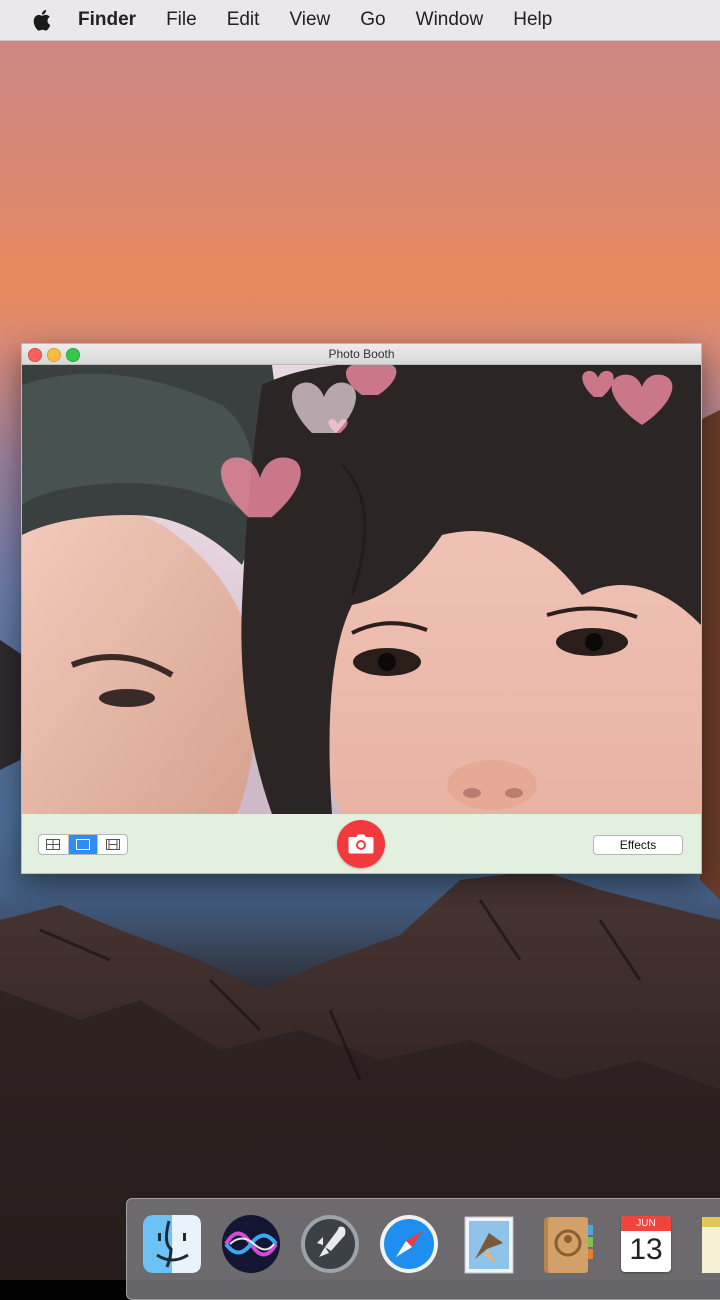 The height and width of the screenshot is (1300, 720). I want to click on menu-finder: Finder, so click(107, 20).